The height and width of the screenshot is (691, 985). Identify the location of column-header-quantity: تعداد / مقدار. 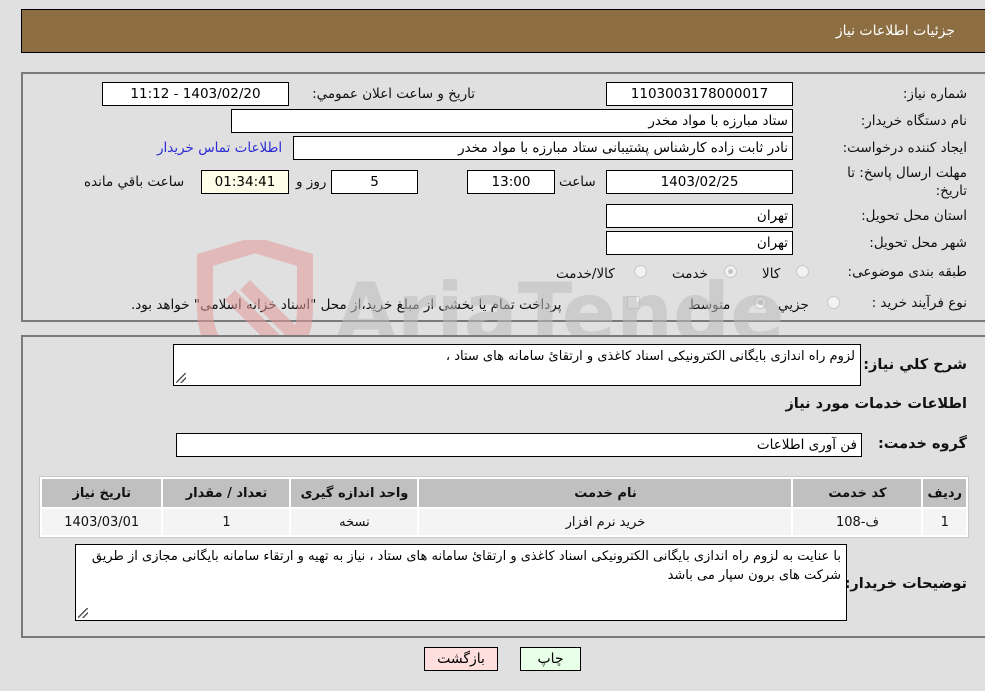
(226, 493).